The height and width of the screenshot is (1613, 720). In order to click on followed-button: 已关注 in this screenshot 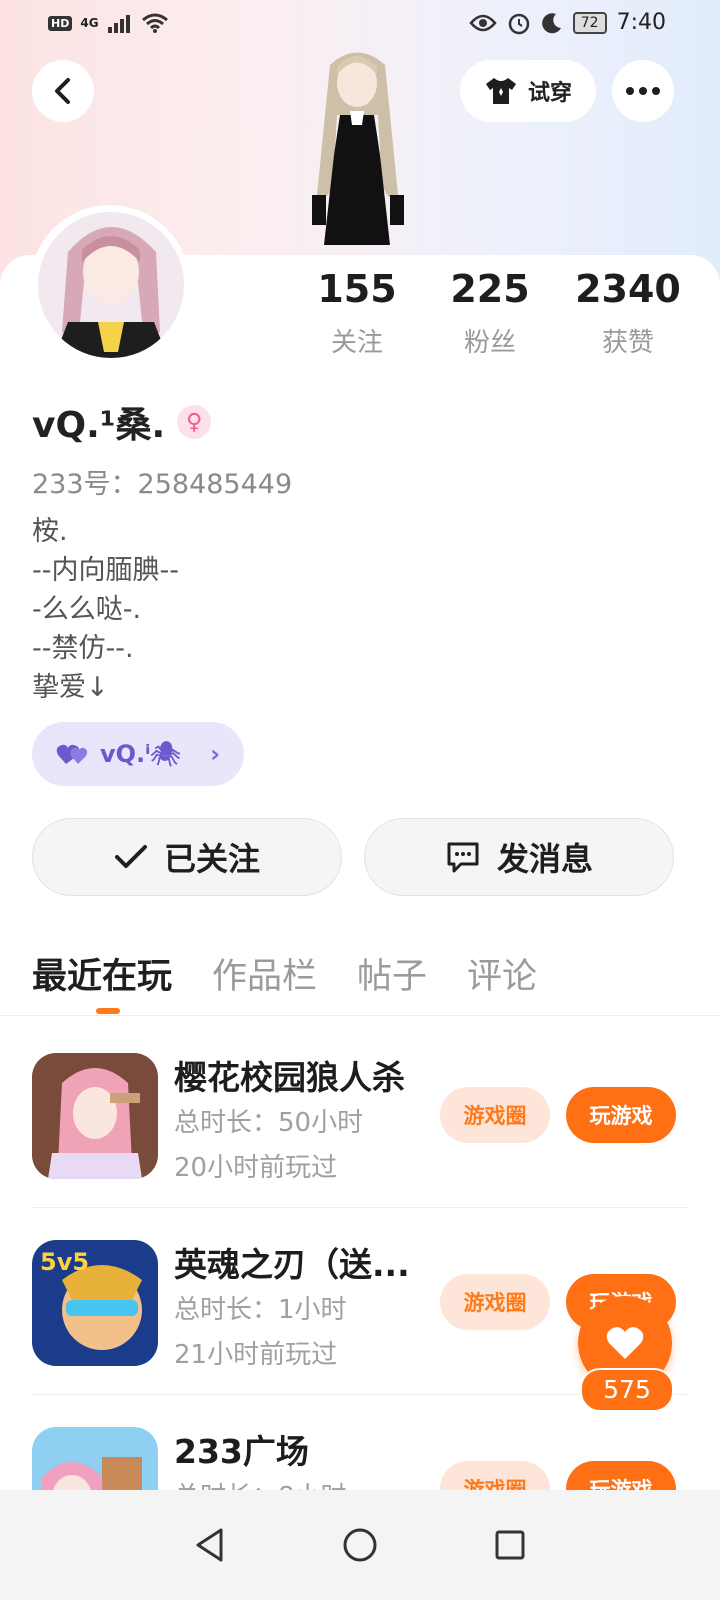, I will do `click(187, 857)`.